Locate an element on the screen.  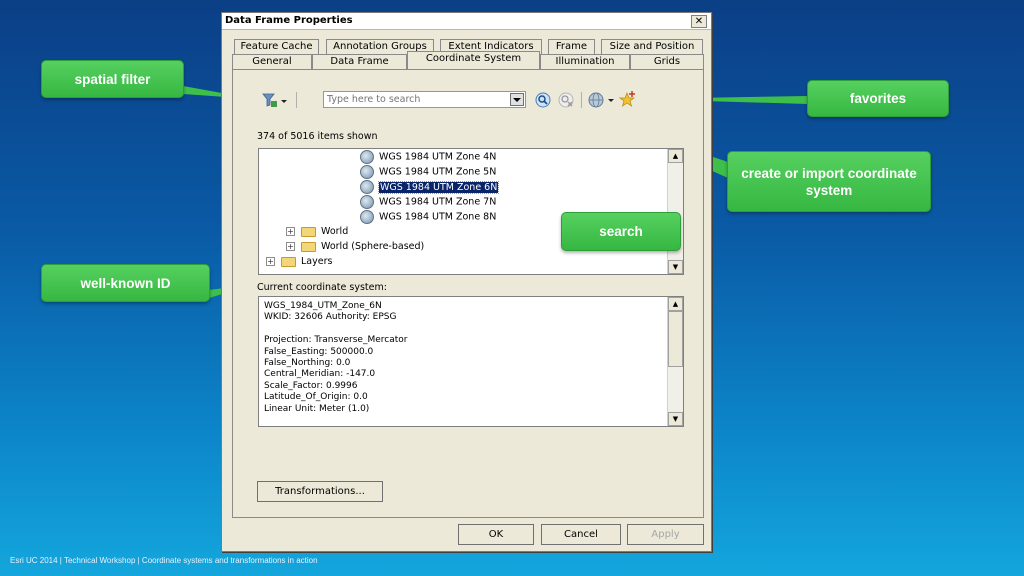
tree-folder: + Layers is located at coordinates (299, 262).